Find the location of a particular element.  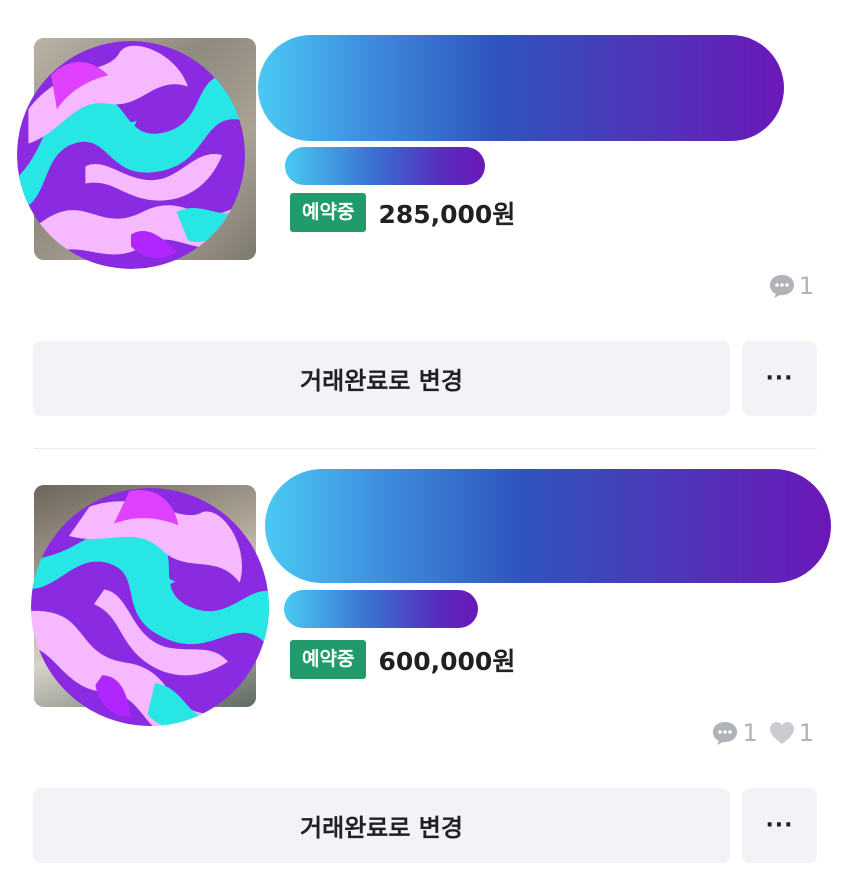

like-count: 1 is located at coordinates (791, 733).